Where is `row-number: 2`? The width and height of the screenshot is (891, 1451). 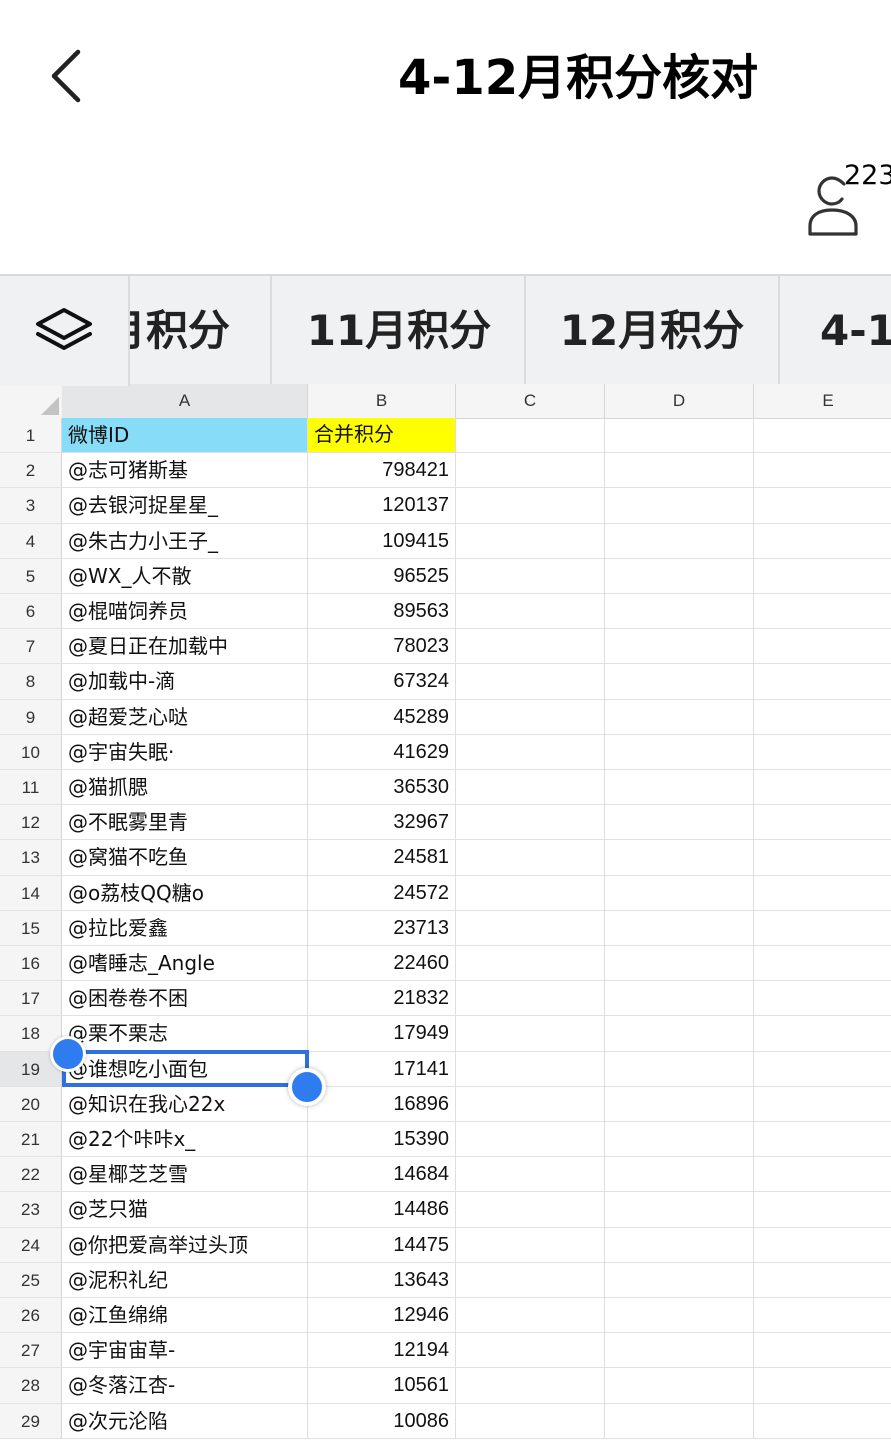
row-number: 2 is located at coordinates (31, 471).